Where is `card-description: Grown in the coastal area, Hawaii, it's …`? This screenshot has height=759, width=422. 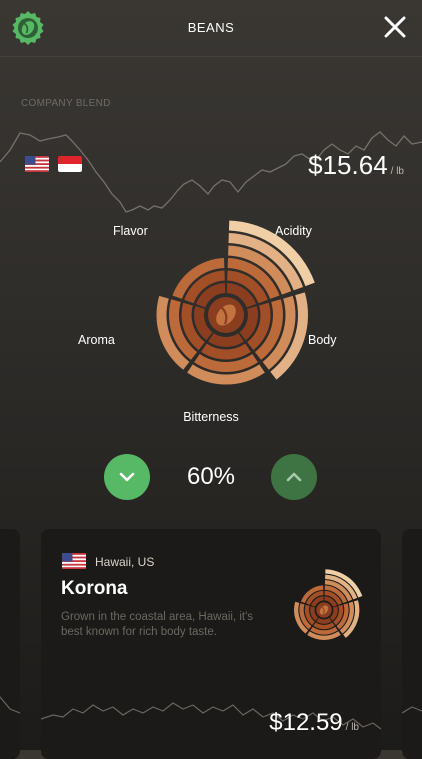 card-description: Grown in the coastal area, Hawaii, it's … is located at coordinates (157, 624).